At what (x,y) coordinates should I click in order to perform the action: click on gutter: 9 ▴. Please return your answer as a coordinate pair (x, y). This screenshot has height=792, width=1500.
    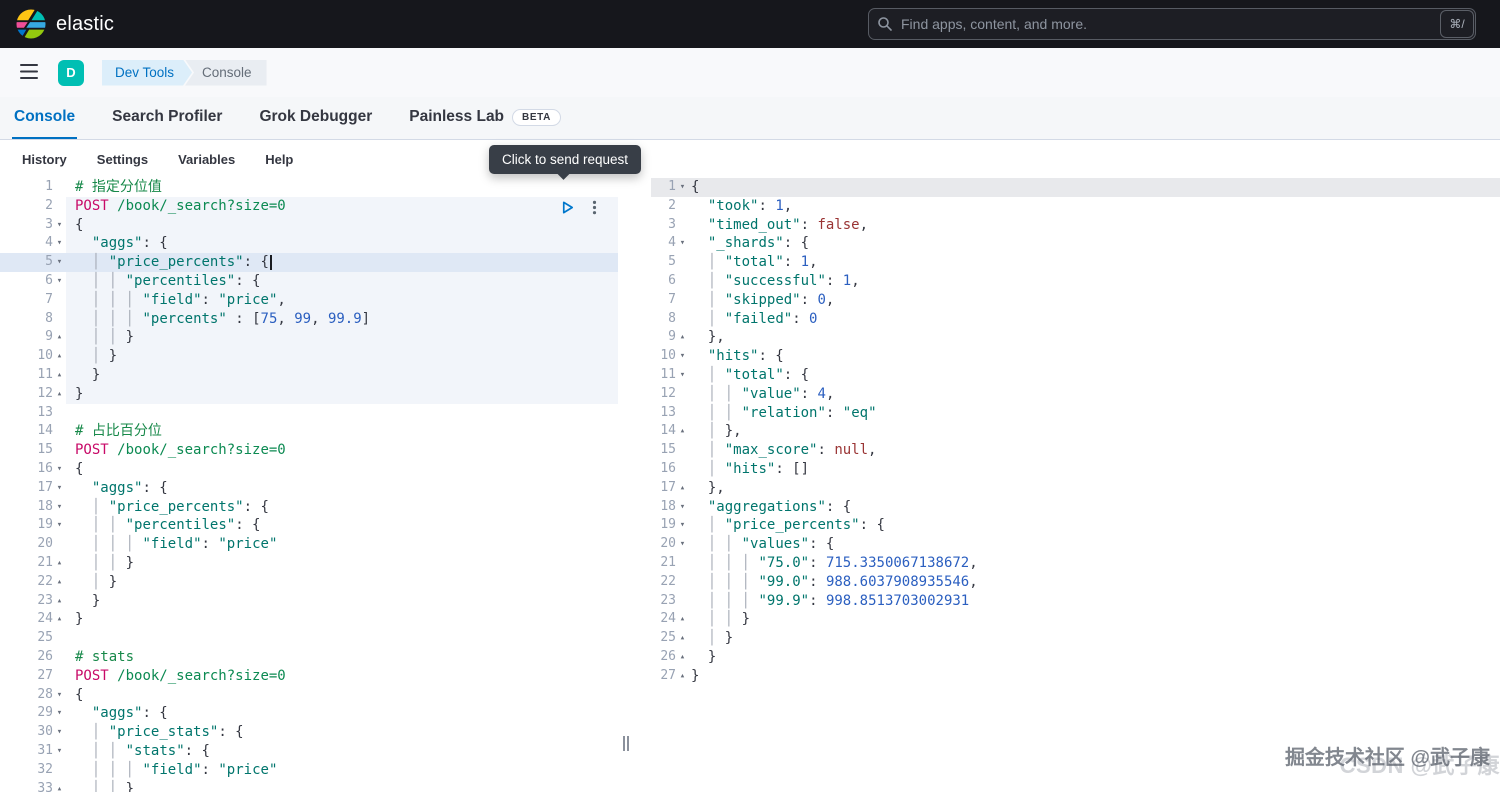
    Looking at the image, I should click on (33, 337).